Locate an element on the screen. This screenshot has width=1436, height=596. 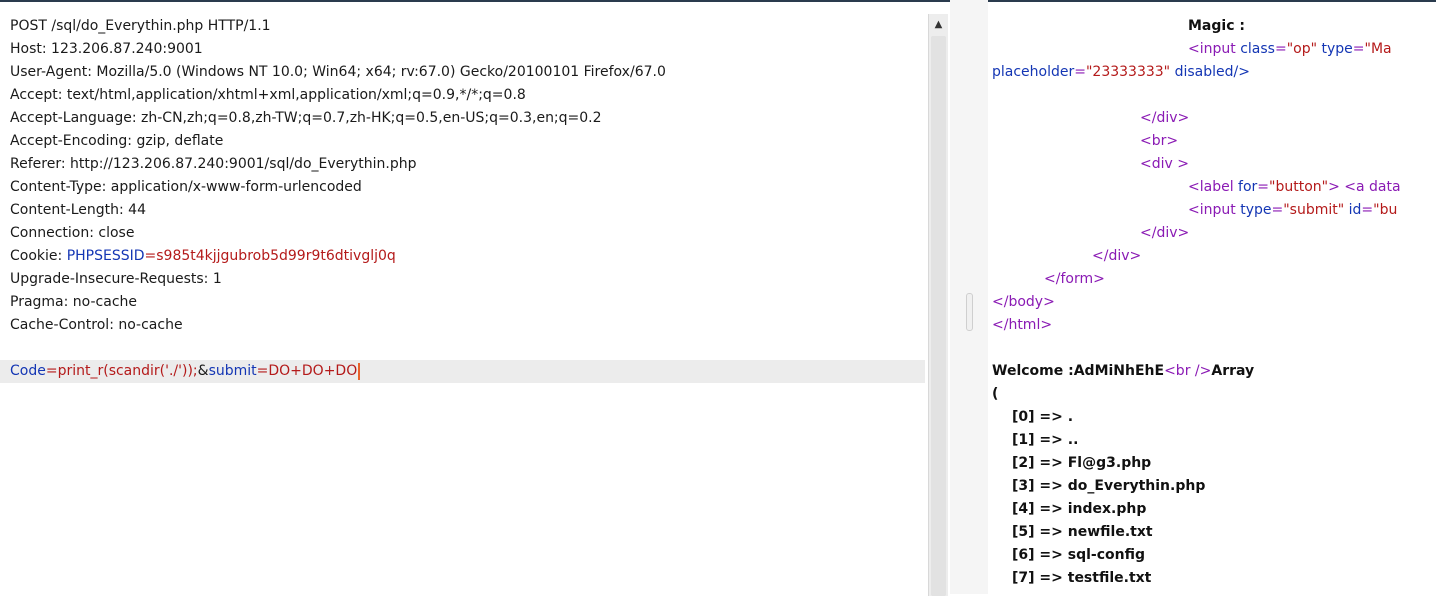
param-code-value: print_r(scandir('./')); is located at coordinates (127, 371).